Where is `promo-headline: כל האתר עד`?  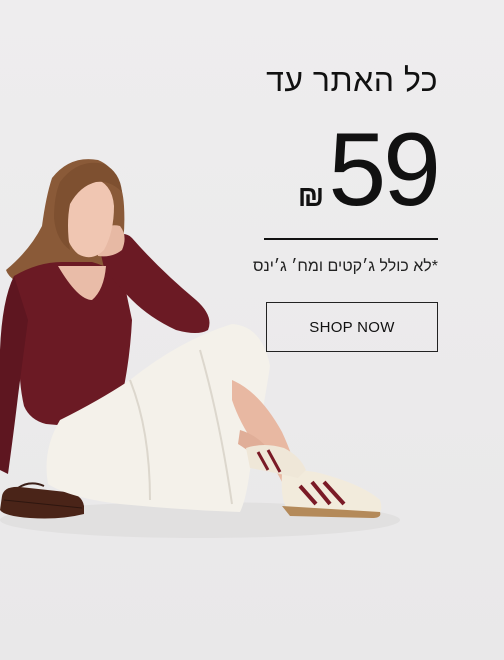 promo-headline: כל האתר עד is located at coordinates (352, 80).